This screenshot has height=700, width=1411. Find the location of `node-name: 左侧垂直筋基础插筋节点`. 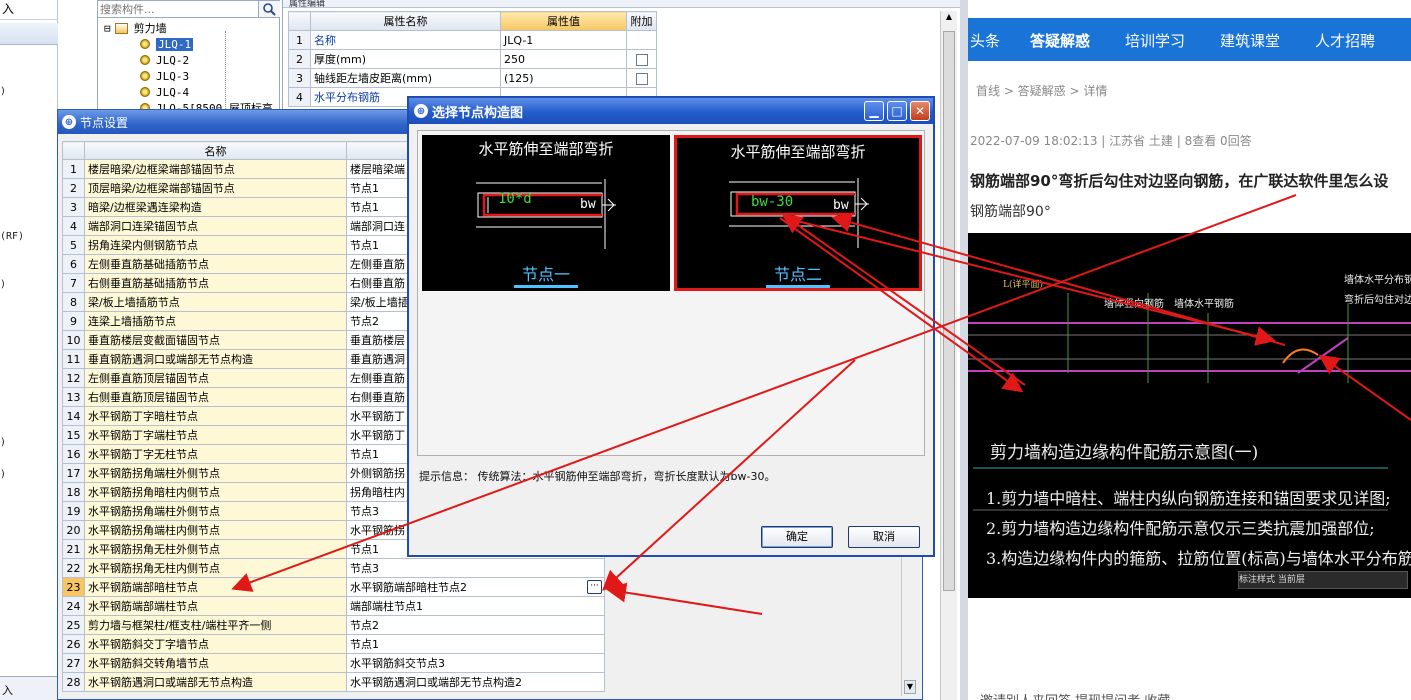

node-name: 左侧垂直筋基础插筋节点 is located at coordinates (215, 264).